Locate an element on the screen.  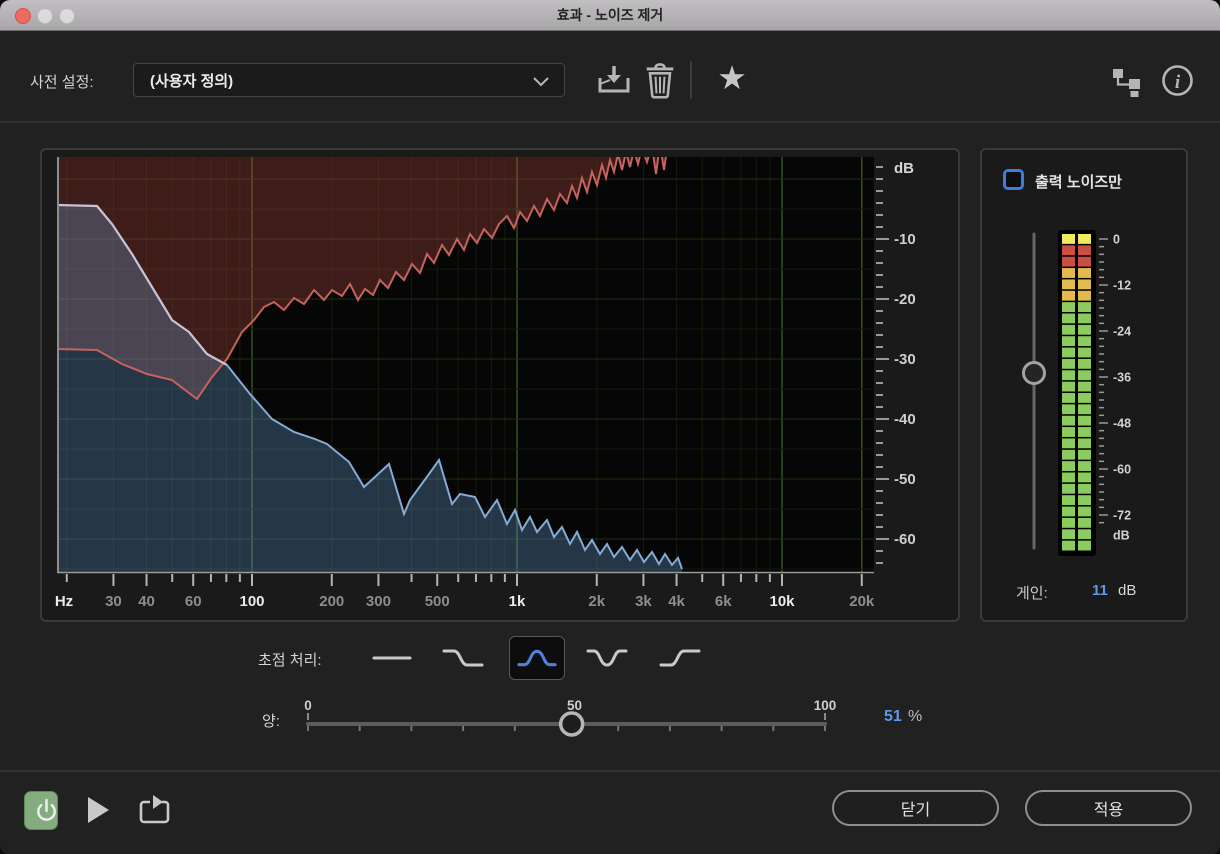
db-axis-unit-label: dB is located at coordinates (904, 168).